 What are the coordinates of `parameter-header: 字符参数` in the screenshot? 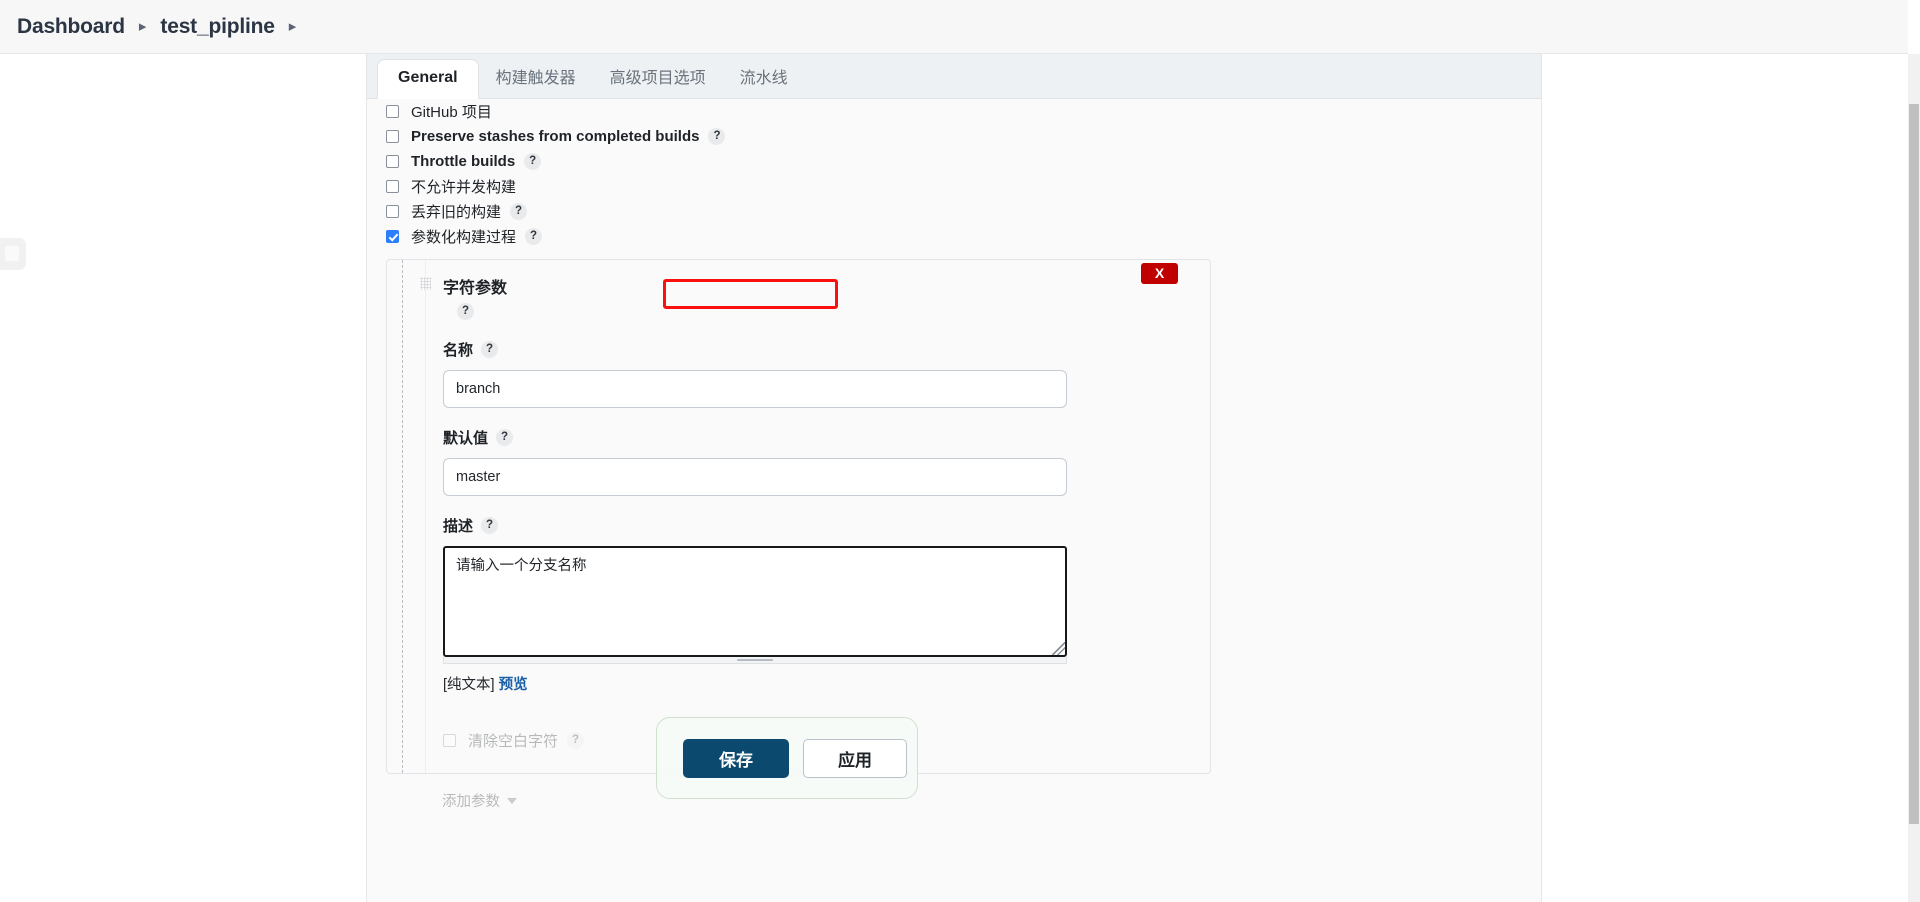 It's located at (815, 286).